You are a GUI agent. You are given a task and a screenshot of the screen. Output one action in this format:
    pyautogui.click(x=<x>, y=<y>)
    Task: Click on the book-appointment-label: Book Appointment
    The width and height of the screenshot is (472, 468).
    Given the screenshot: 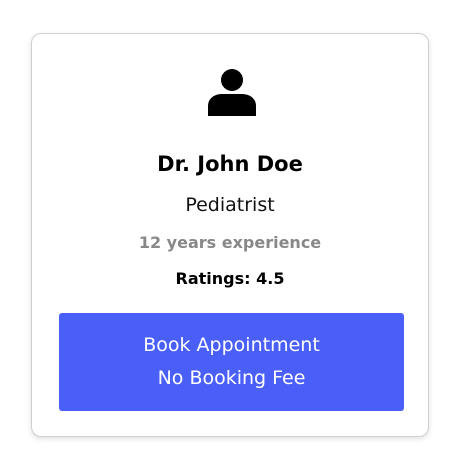 What is the action you would take?
    pyautogui.click(x=231, y=345)
    